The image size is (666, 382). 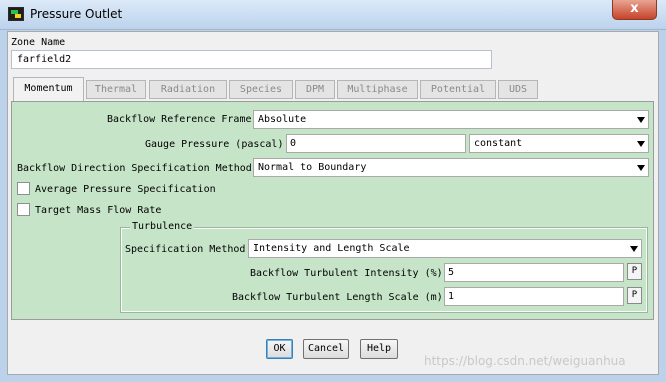 What do you see at coordinates (634, 10) in the screenshot?
I see `close-button: x` at bounding box center [634, 10].